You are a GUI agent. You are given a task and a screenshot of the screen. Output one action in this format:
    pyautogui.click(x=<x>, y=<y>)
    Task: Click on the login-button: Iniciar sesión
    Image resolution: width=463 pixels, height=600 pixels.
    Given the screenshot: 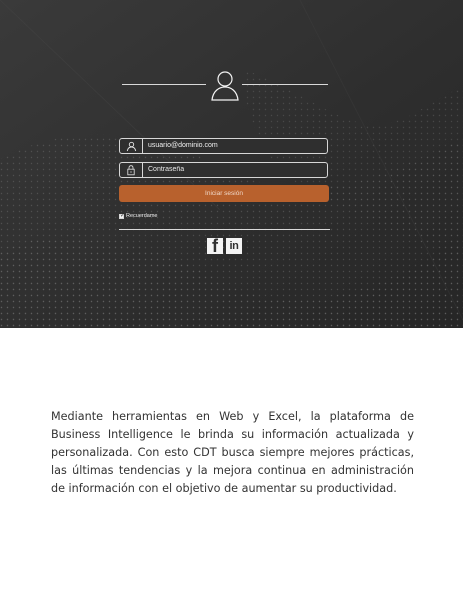 What is the action you would take?
    pyautogui.click(x=224, y=193)
    